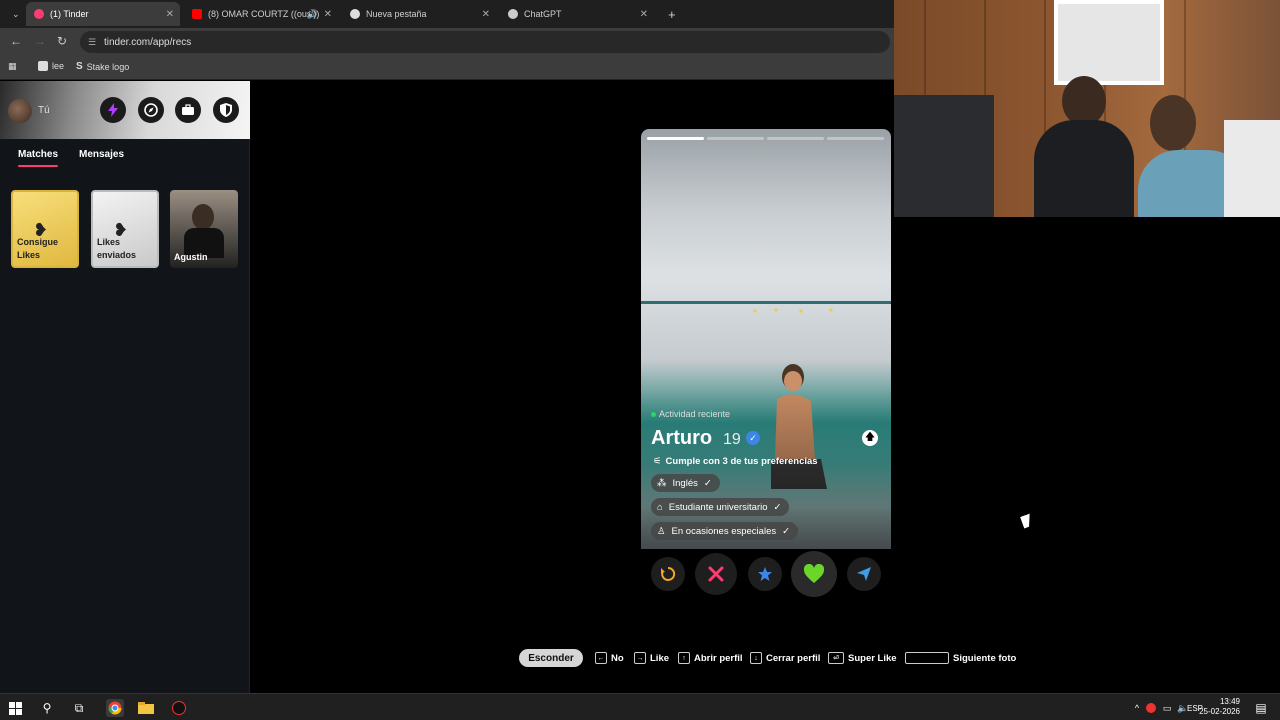 This screenshot has height=720, width=1280. What do you see at coordinates (125, 229) in the screenshot?
I see `likes-sent-card: ❥ Likes enviados` at bounding box center [125, 229].